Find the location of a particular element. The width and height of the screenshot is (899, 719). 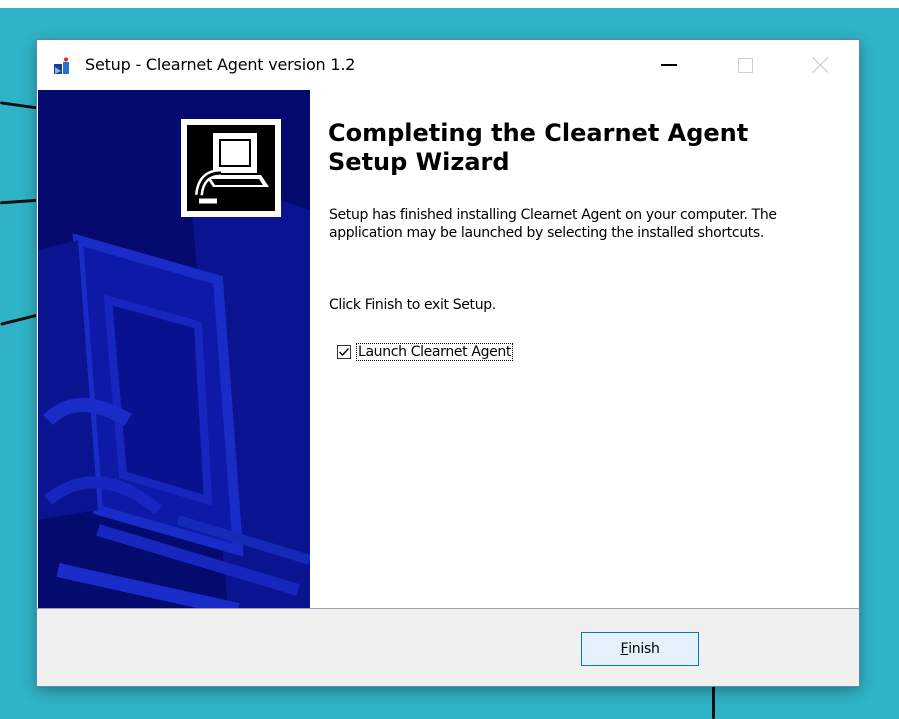

launch-agent-checkbox is located at coordinates (344, 352).